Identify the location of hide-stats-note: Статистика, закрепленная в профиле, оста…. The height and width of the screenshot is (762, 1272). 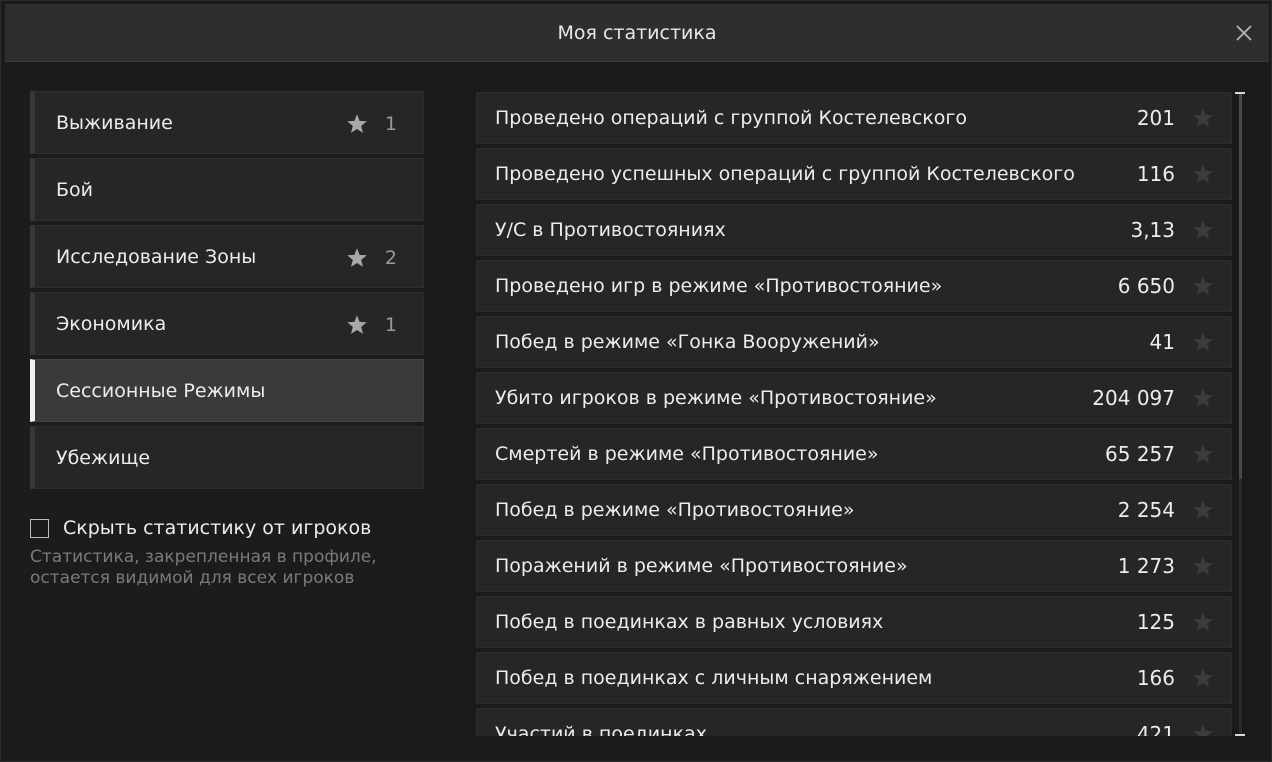
(203, 567).